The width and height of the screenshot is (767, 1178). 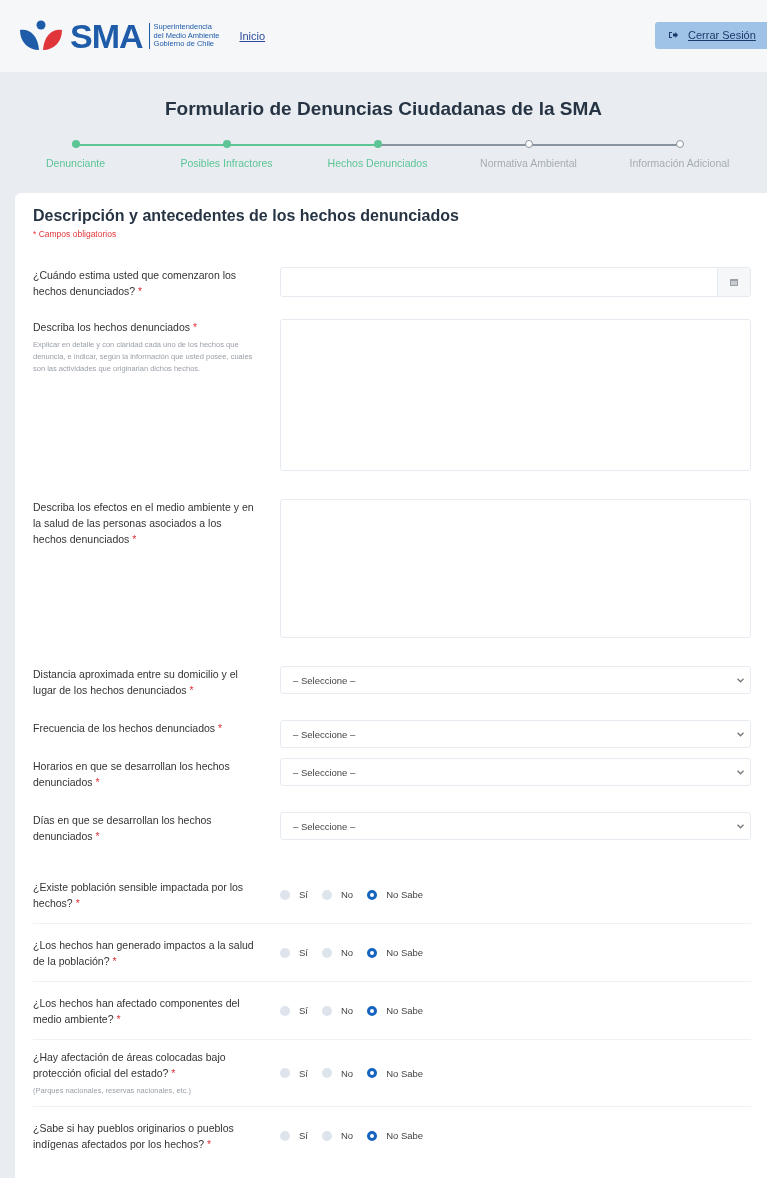 What do you see at coordinates (144, 953) in the screenshot?
I see `field-label: ¿Los hechos han generado impactos a la salud de la población? *` at bounding box center [144, 953].